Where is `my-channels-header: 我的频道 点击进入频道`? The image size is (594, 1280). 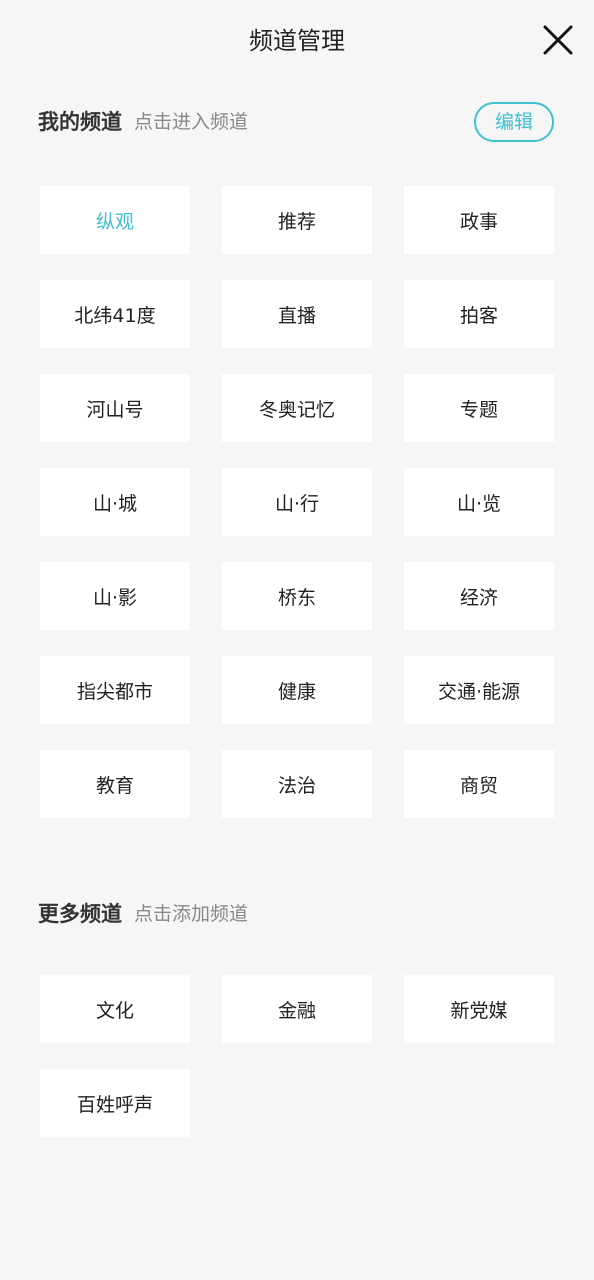 my-channels-header: 我的频道 点击进入频道 is located at coordinates (143, 122).